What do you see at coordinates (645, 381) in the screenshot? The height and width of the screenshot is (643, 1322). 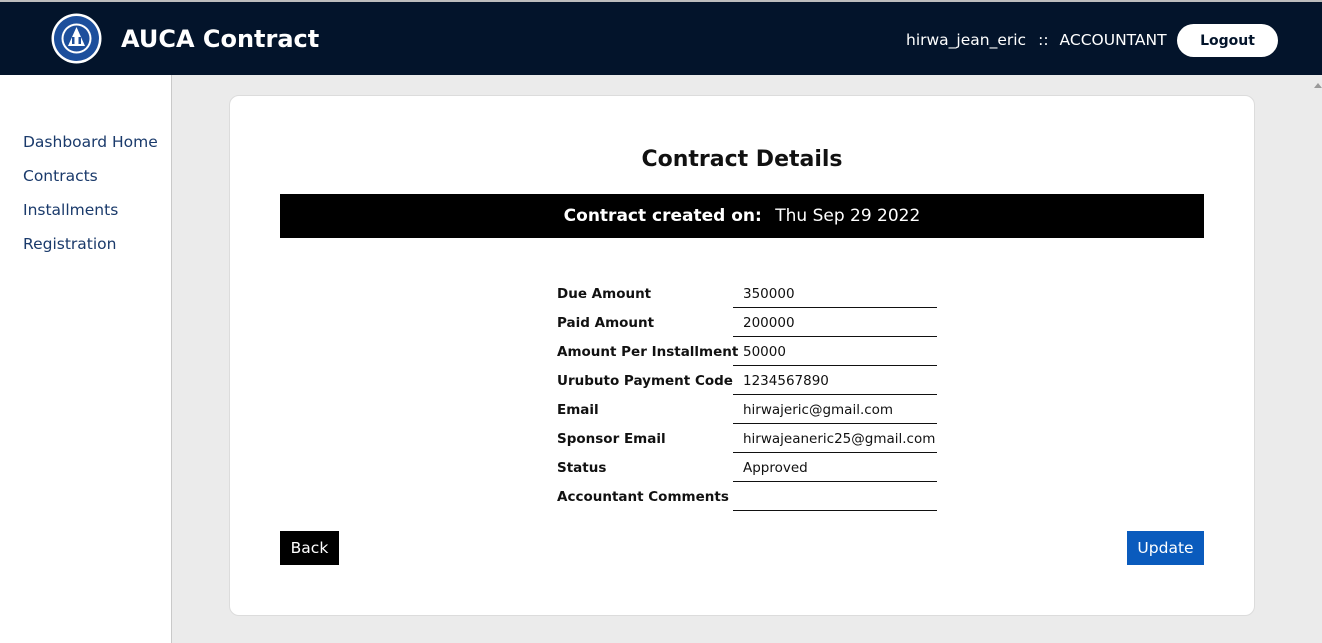 I see `urubuto-payment-code-label: Urubuto Payment Code` at bounding box center [645, 381].